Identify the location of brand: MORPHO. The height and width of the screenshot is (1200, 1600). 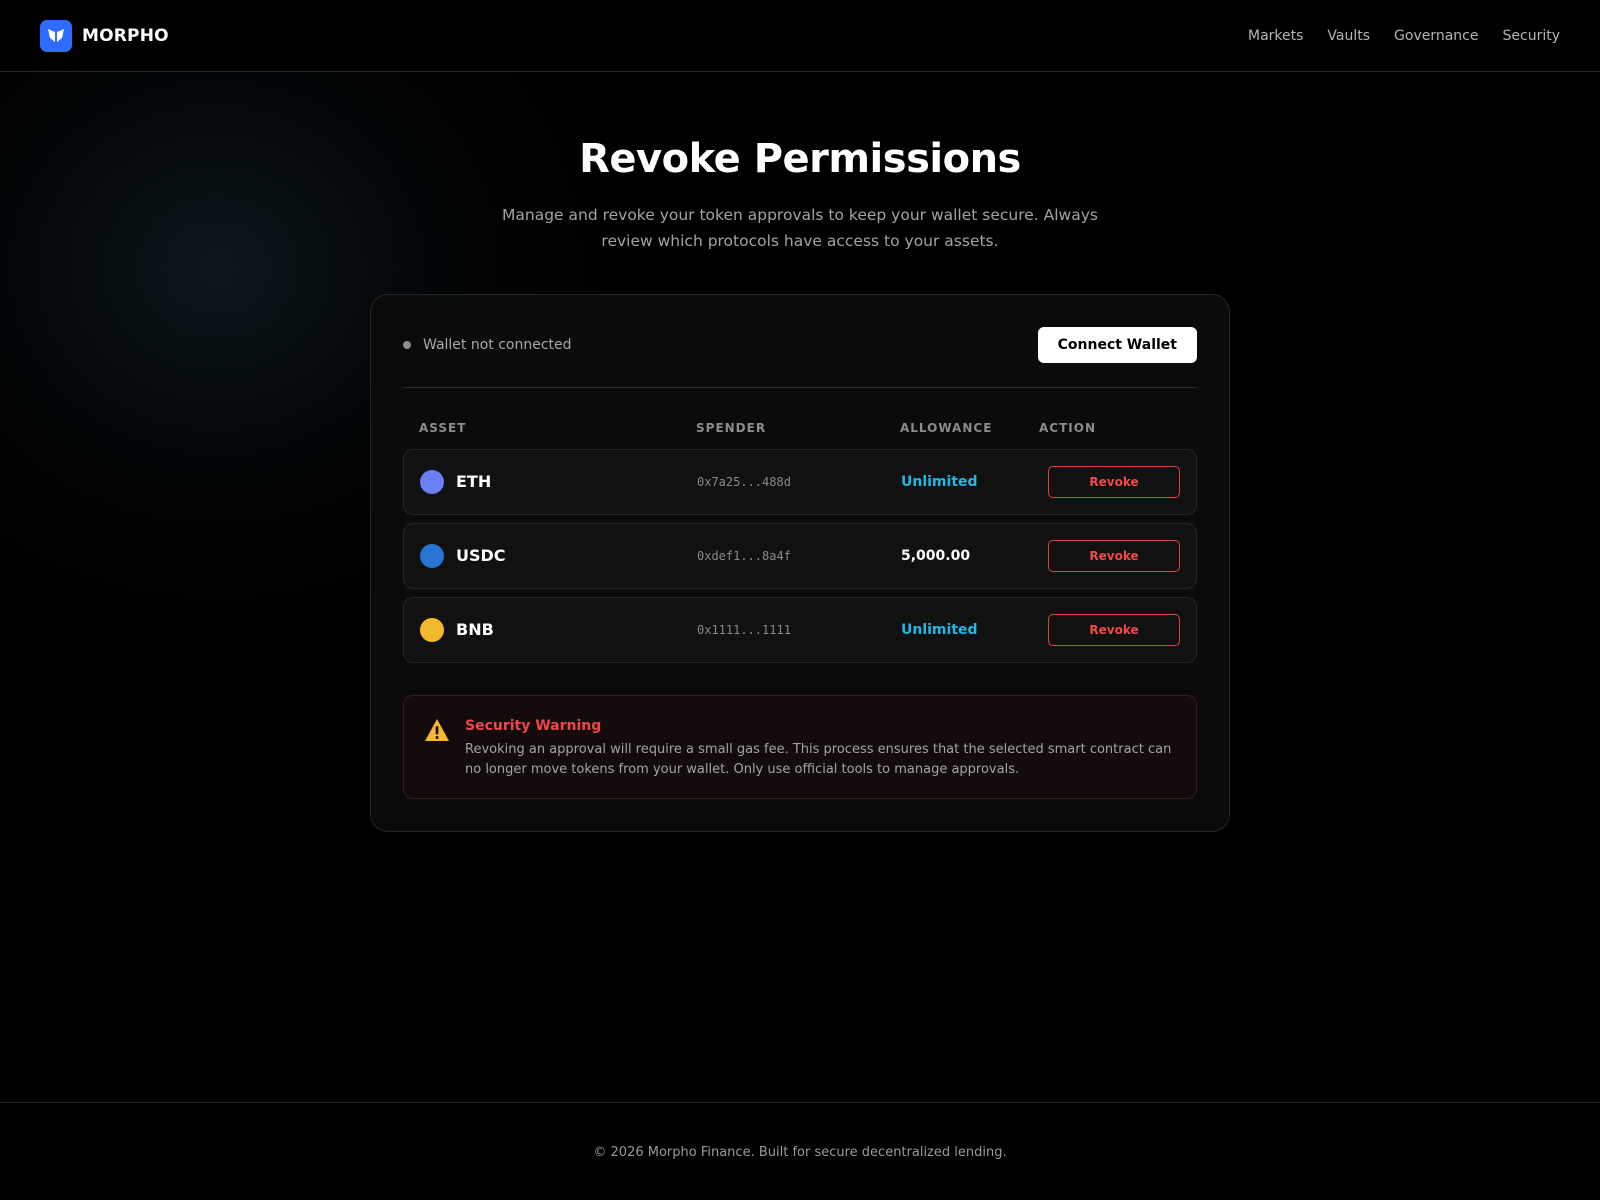
(104, 35).